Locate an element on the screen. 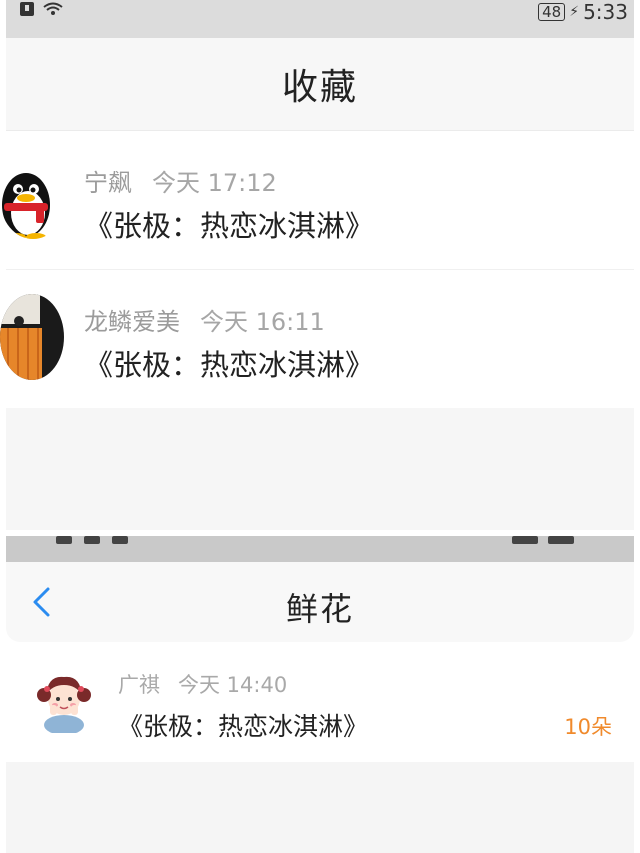 Image resolution: width=640 pixels, height=853 pixels. charging-bolt-icon: ⚡ is located at coordinates (574, 12).